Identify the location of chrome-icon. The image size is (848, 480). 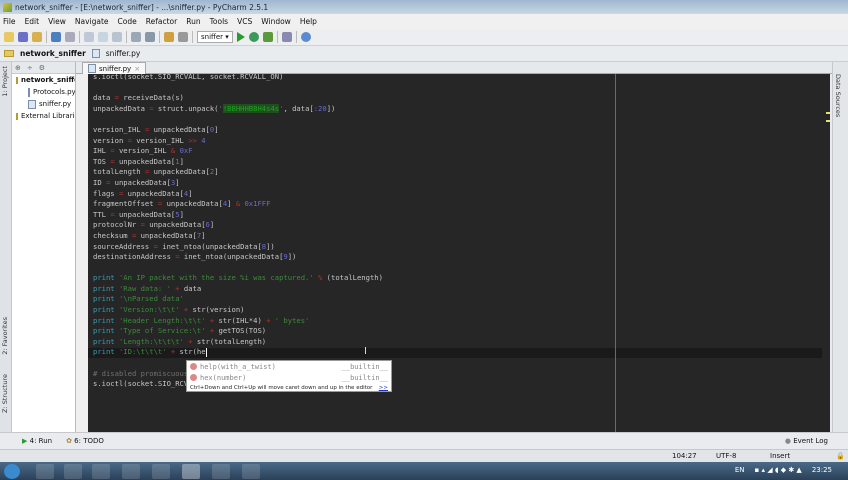
(45, 471).